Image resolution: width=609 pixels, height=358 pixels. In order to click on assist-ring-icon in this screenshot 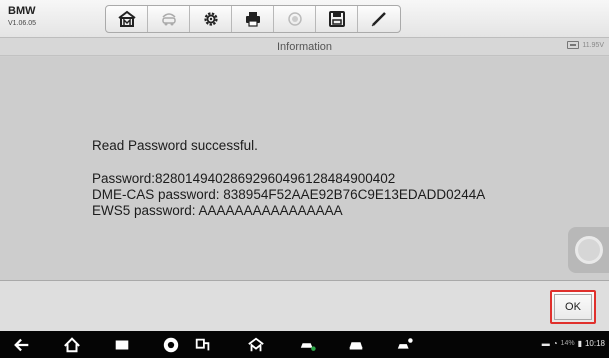, I will do `click(589, 250)`.